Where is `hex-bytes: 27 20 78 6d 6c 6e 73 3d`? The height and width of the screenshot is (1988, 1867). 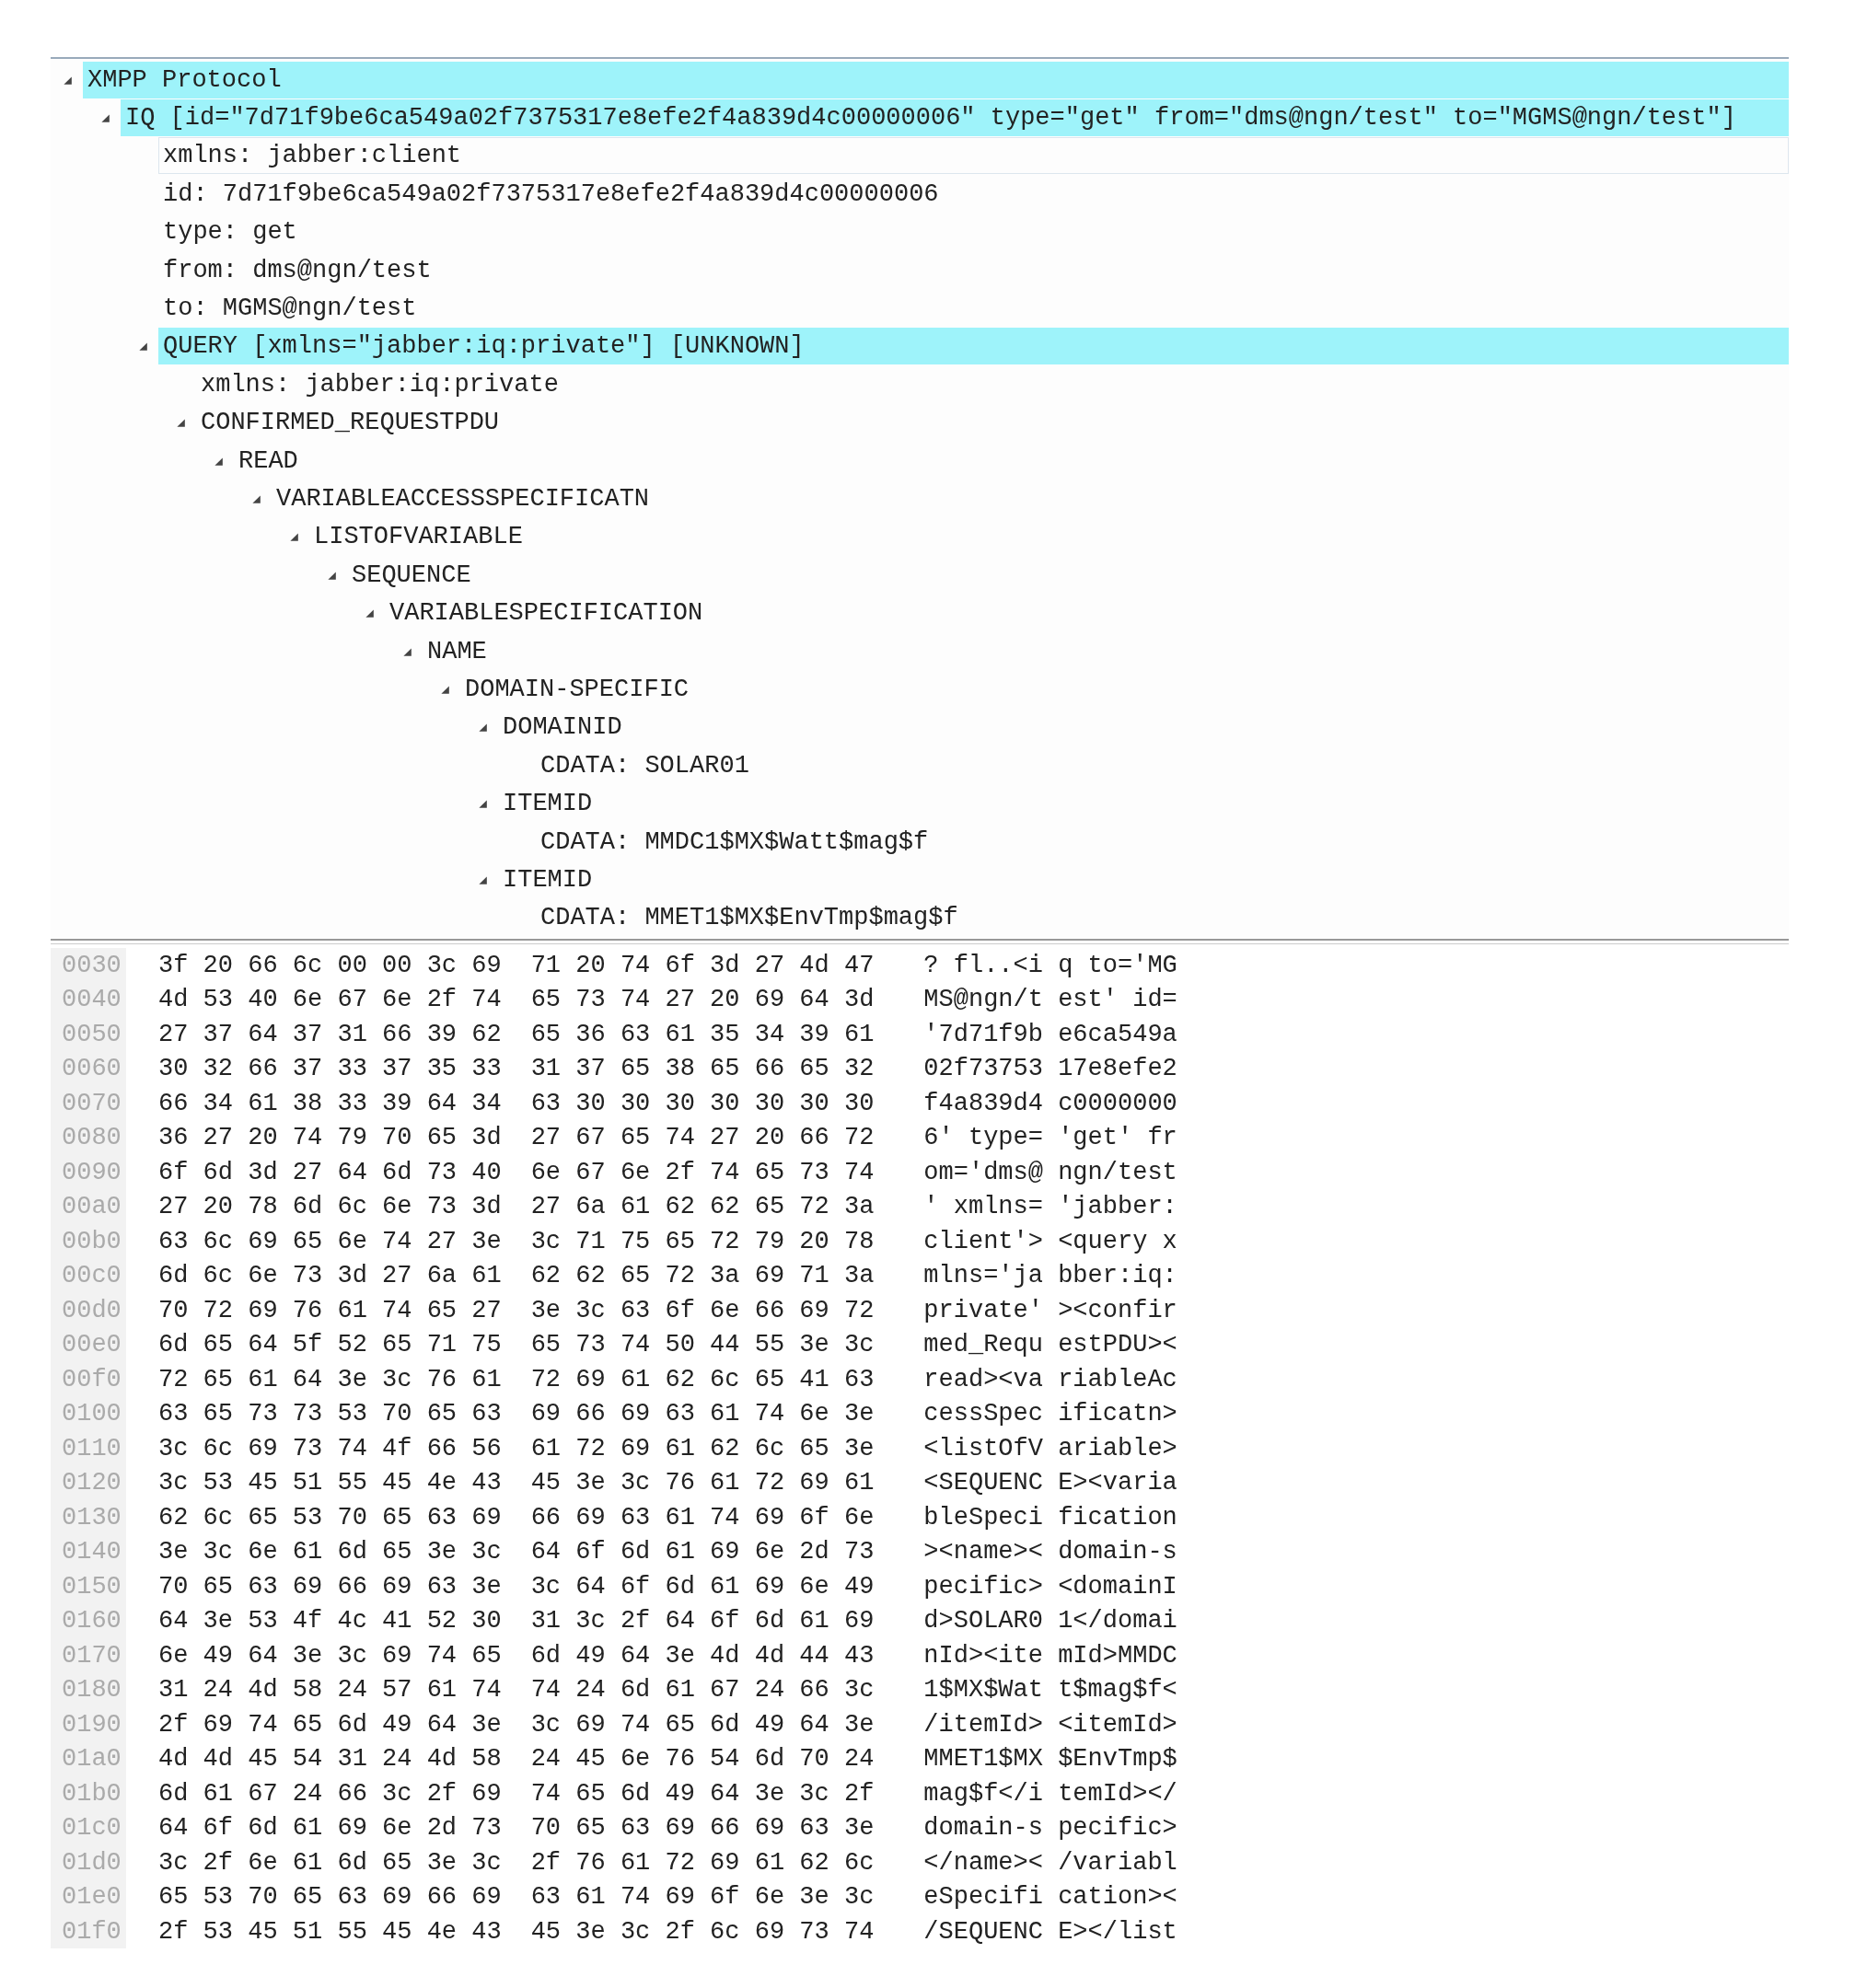
hex-bytes: 27 20 78 6d 6c 6e 73 3d is located at coordinates (330, 1207).